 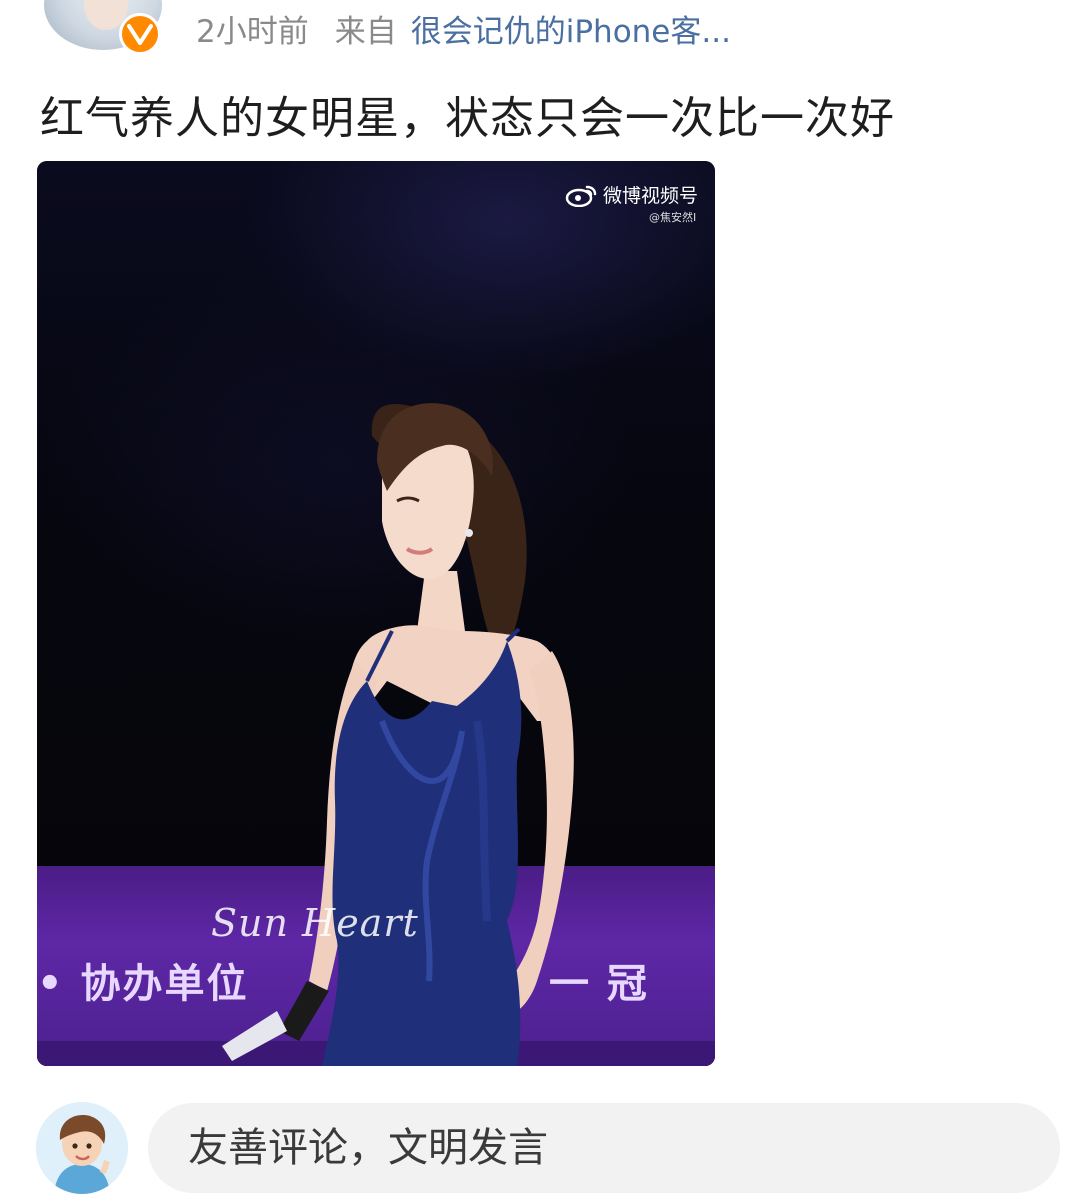 I want to click on current-user-avatar, so click(x=82, y=1148).